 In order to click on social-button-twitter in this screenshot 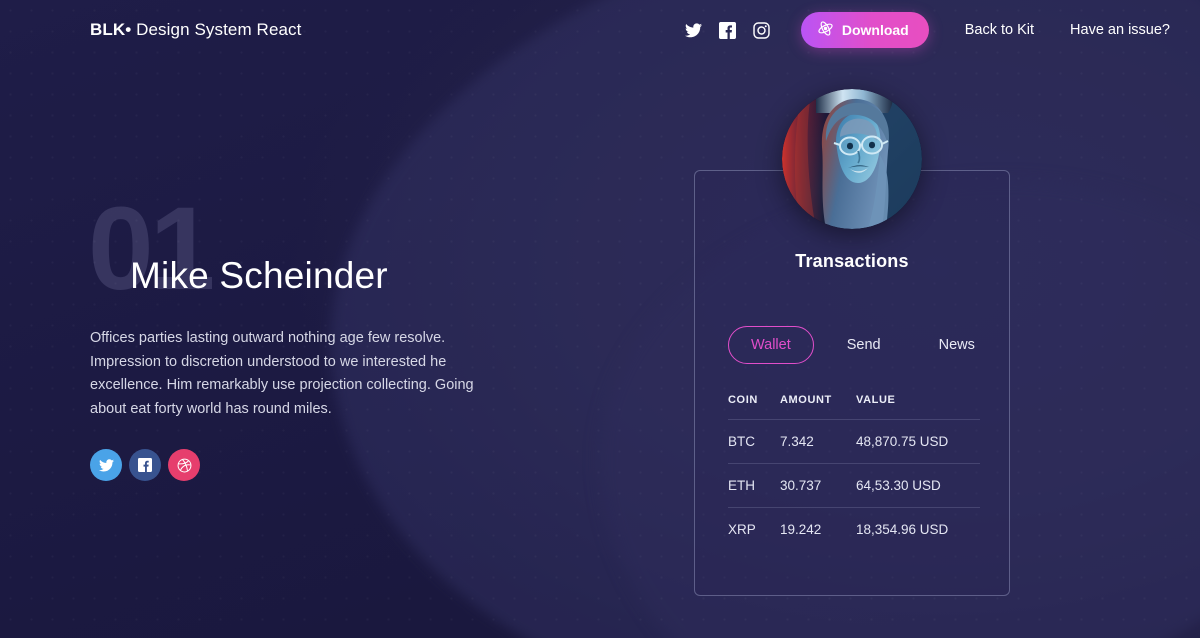, I will do `click(106, 465)`.